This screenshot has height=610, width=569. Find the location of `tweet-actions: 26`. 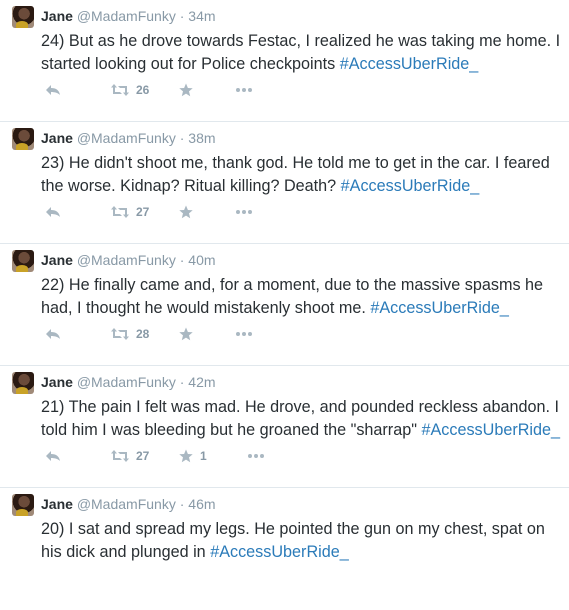

tweet-actions: 26 is located at coordinates (301, 91).